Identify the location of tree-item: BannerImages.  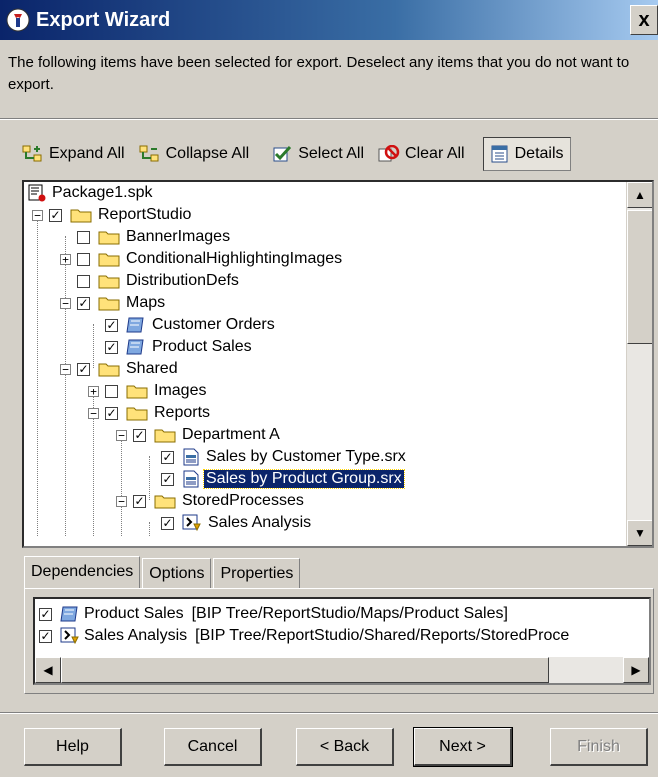
(146, 237).